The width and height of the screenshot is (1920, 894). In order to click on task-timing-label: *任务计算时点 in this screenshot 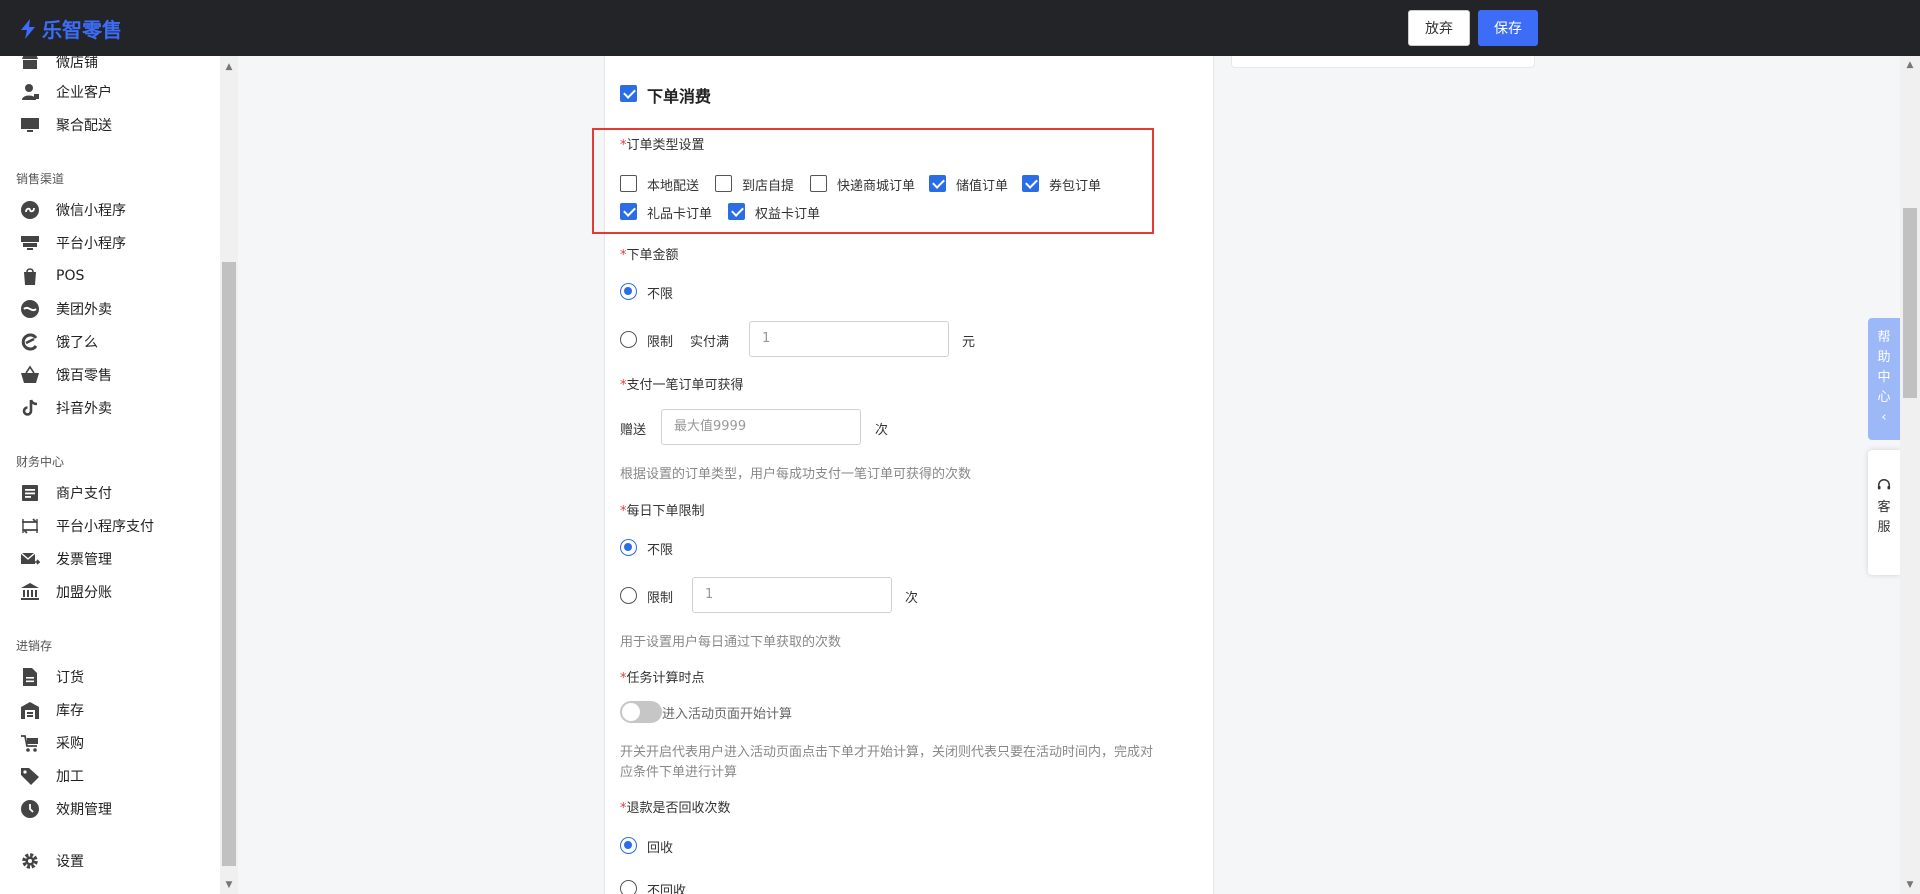, I will do `click(662, 678)`.